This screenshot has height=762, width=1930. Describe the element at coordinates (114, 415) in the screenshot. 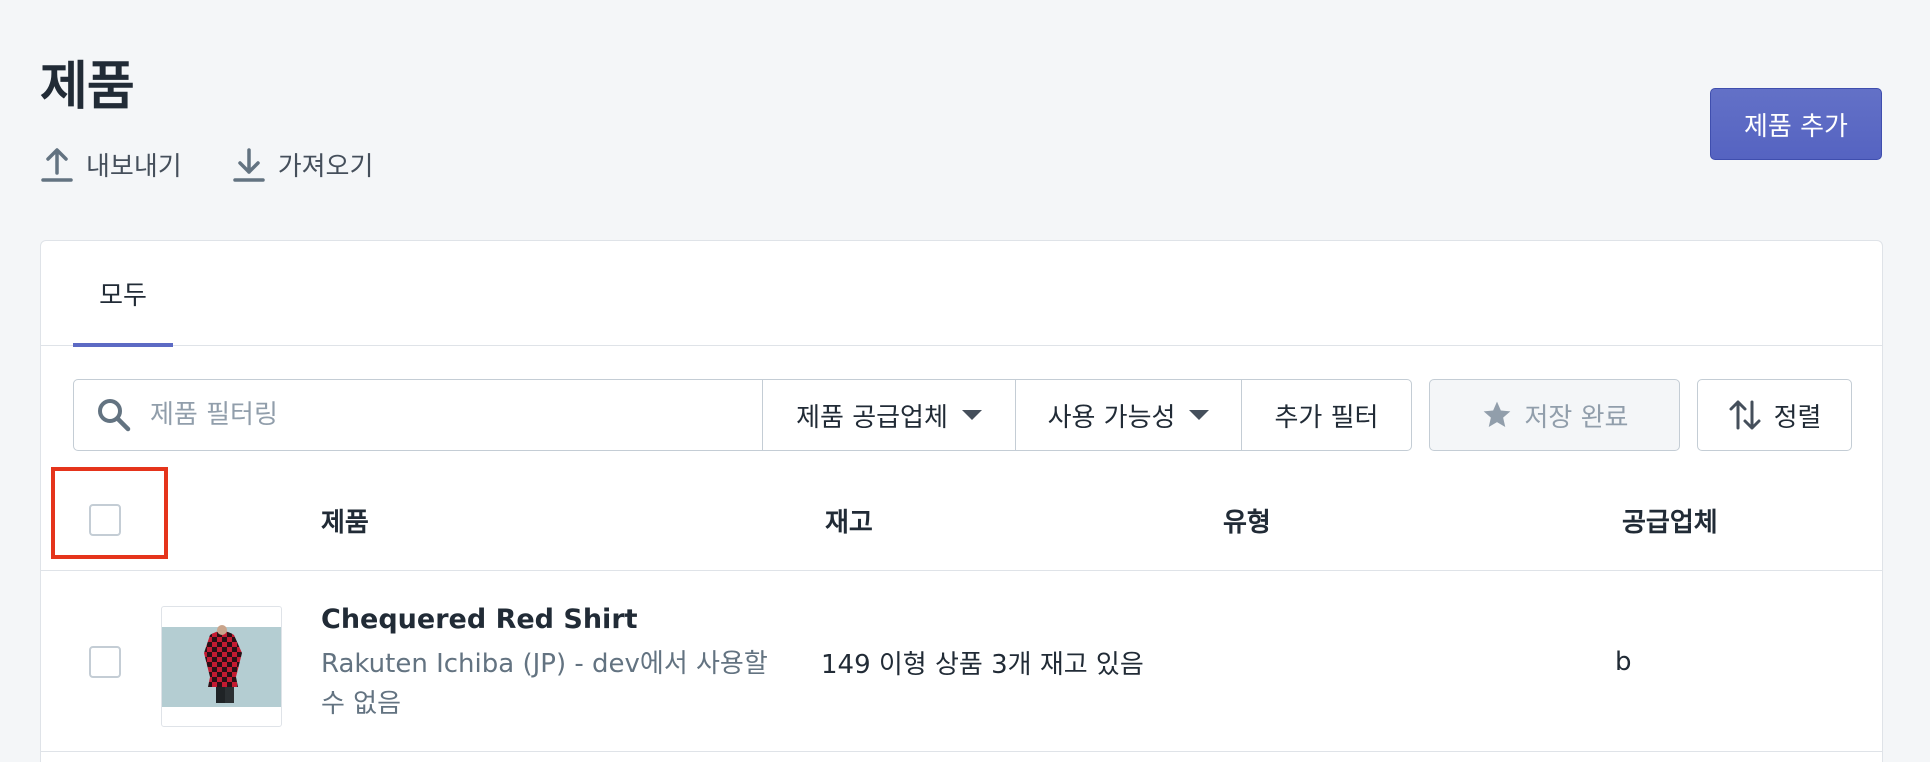

I see `search-icon` at that location.